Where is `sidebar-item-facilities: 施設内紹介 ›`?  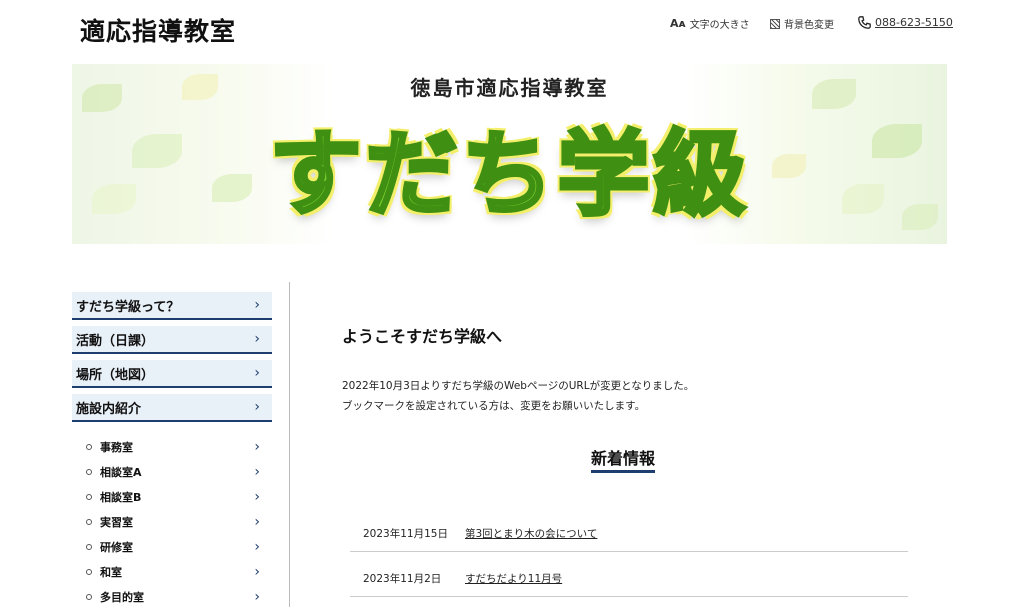 sidebar-item-facilities: 施設内紹介 › is located at coordinates (172, 408).